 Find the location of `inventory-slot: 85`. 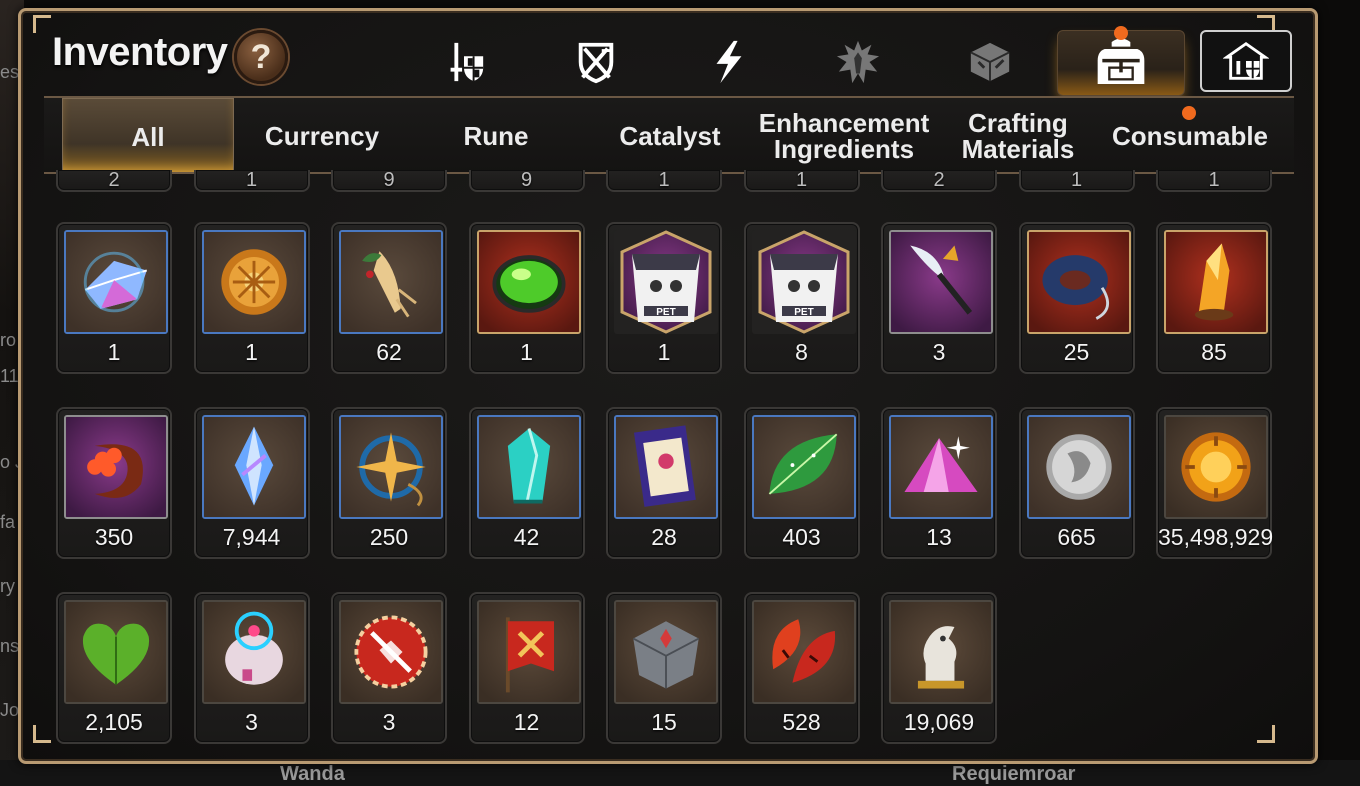

inventory-slot: 85 is located at coordinates (1214, 298).